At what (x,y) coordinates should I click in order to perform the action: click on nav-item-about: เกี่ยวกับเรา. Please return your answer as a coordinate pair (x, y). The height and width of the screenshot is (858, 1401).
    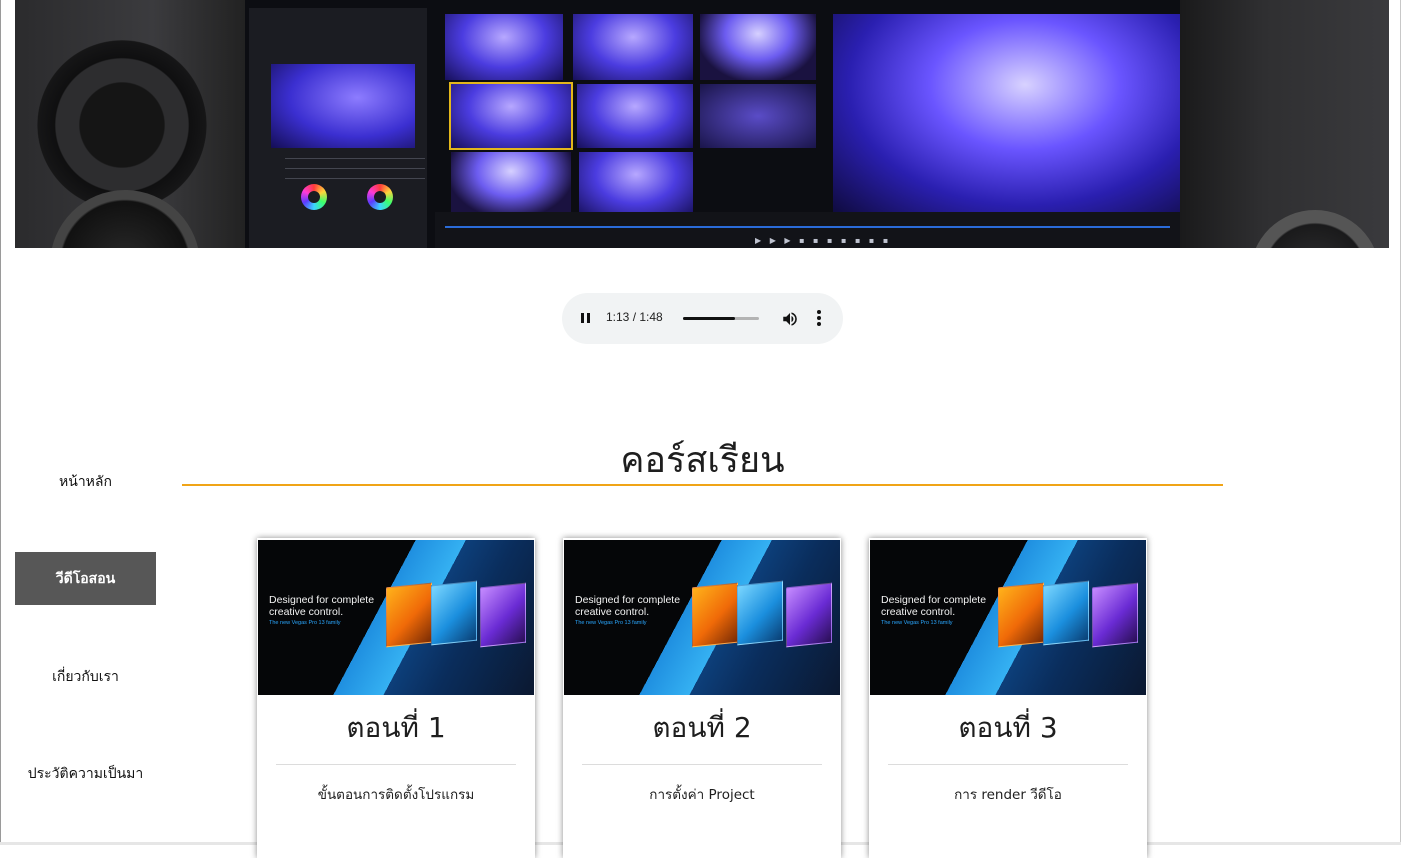
    Looking at the image, I should click on (85, 676).